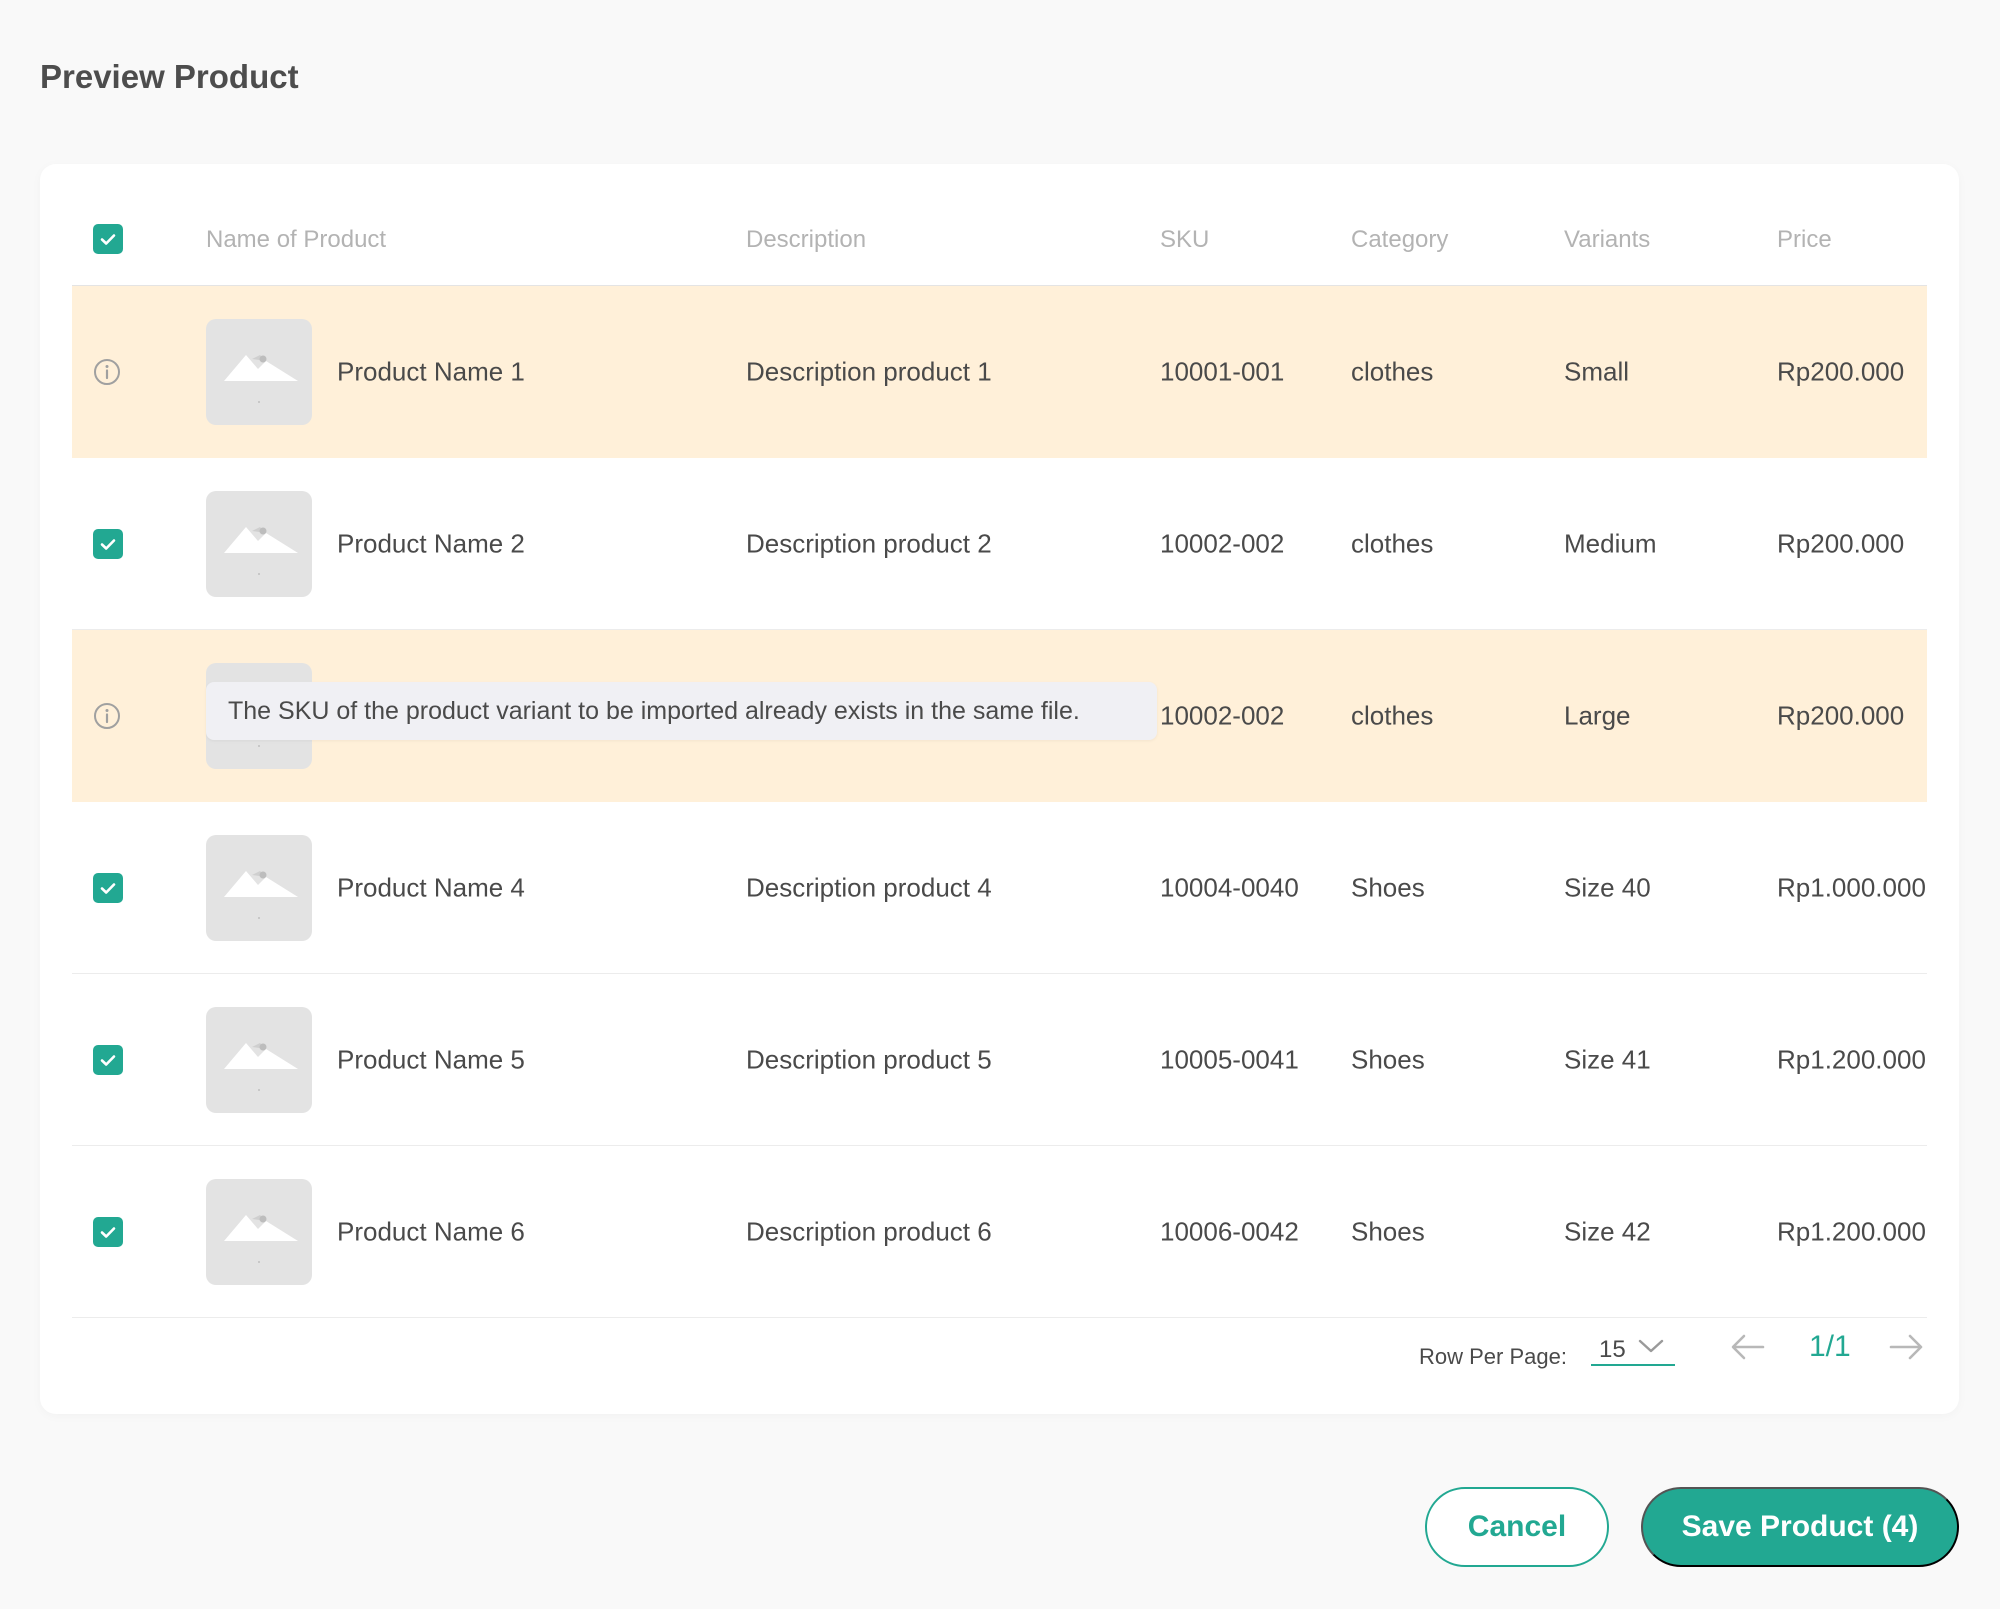 The image size is (2000, 1609). Describe the element at coordinates (431, 543) in the screenshot. I see `product-name: Product Name 2` at that location.